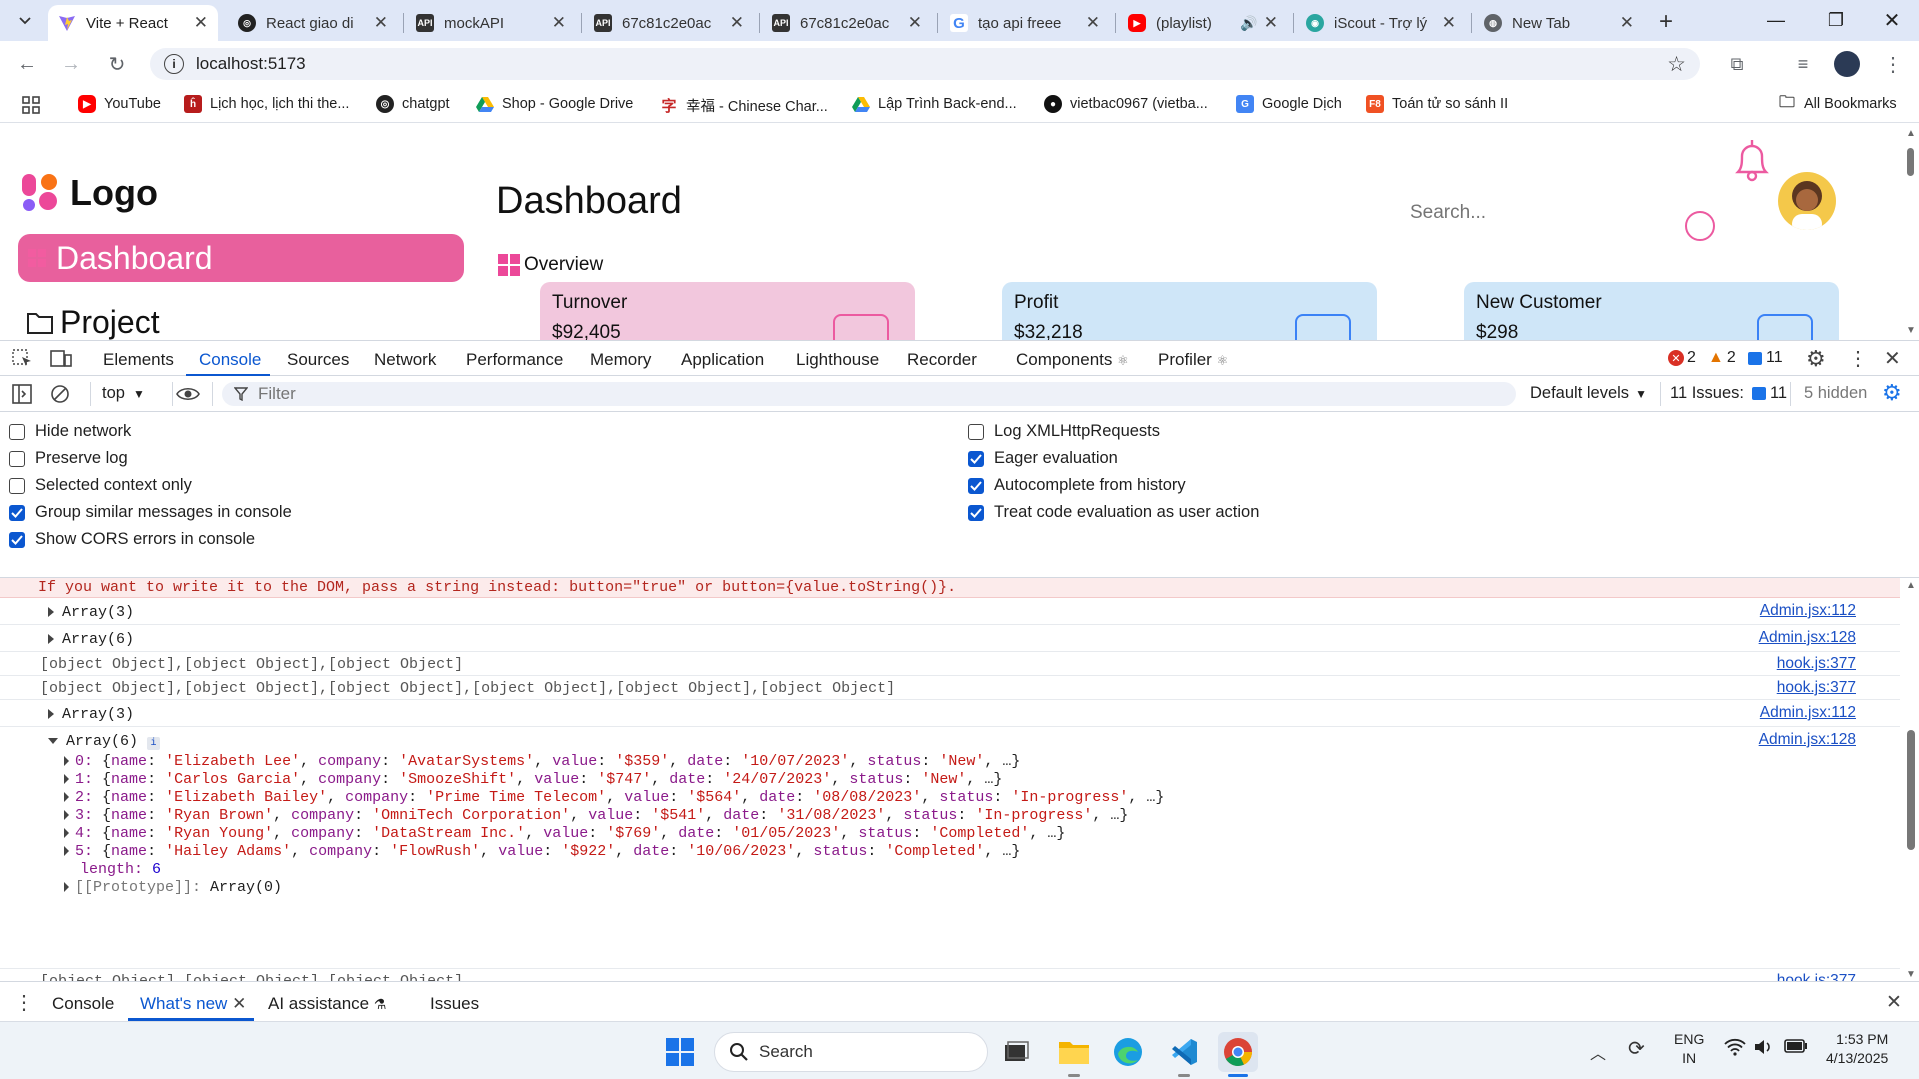  Describe the element at coordinates (1184, 1052) in the screenshot. I see `vscode-icon` at that location.